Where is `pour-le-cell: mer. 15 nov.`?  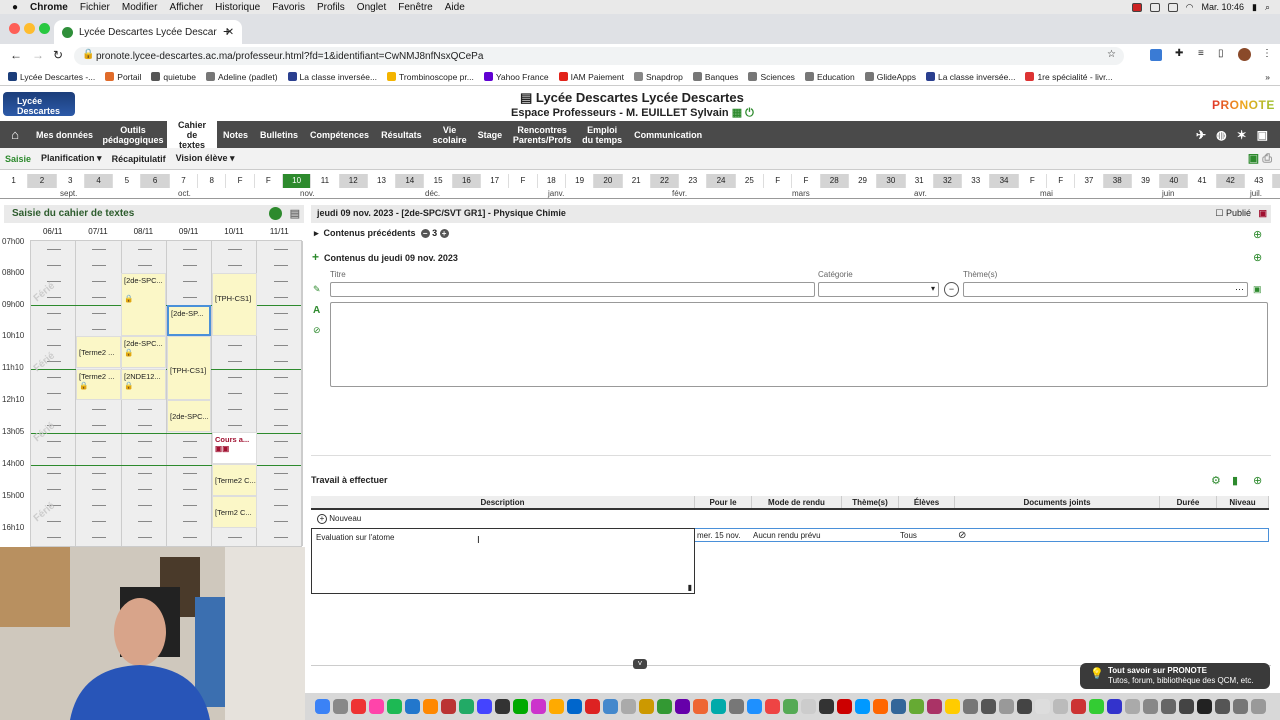
pour-le-cell: mer. 15 nov. is located at coordinates (718, 535).